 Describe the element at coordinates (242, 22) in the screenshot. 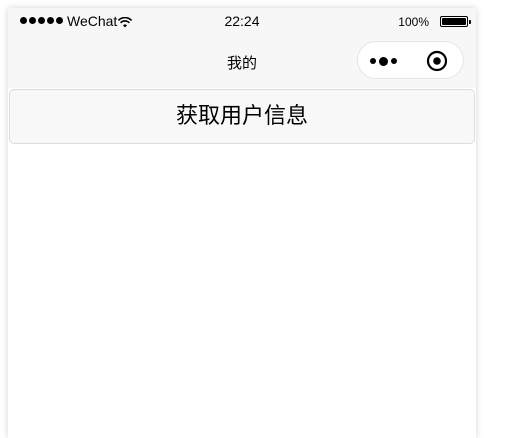

I see `status-bar: WeChat 22:24 100%` at that location.